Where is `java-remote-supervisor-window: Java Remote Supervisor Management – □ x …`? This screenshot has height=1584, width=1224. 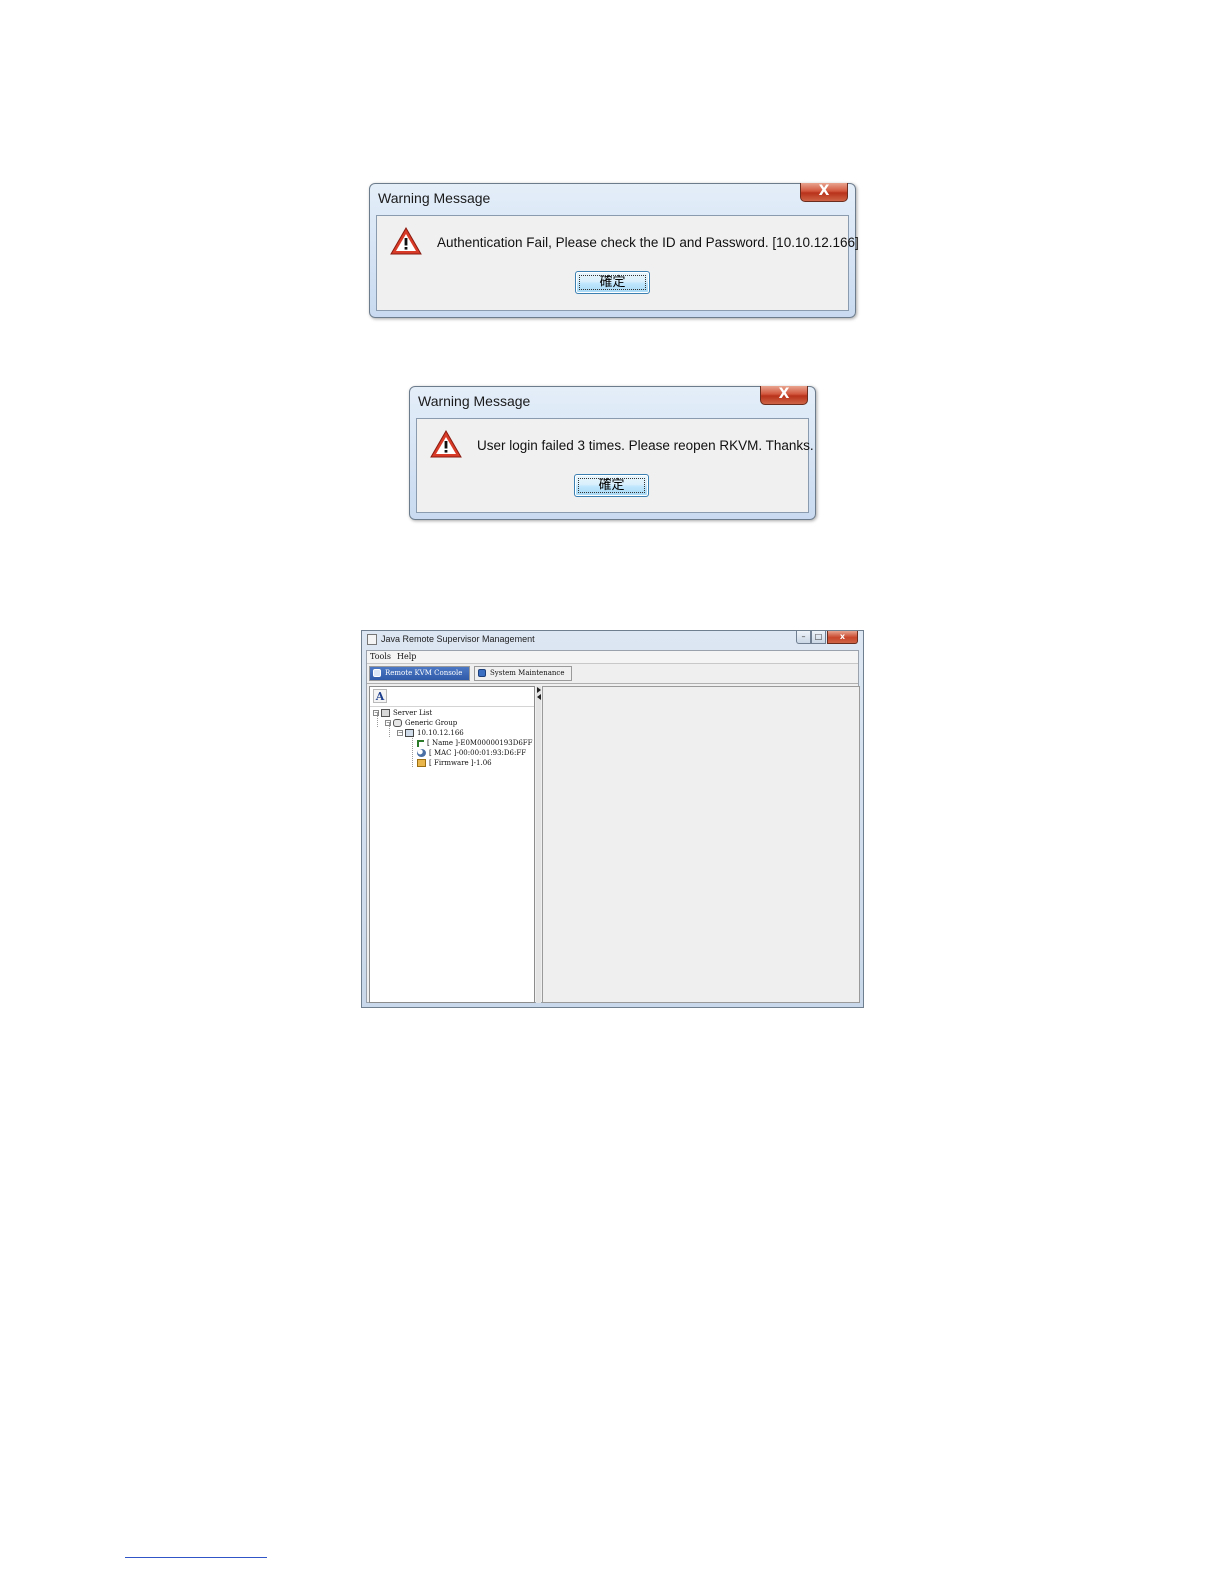
java-remote-supervisor-window: Java Remote Supervisor Management – □ x … is located at coordinates (612, 819).